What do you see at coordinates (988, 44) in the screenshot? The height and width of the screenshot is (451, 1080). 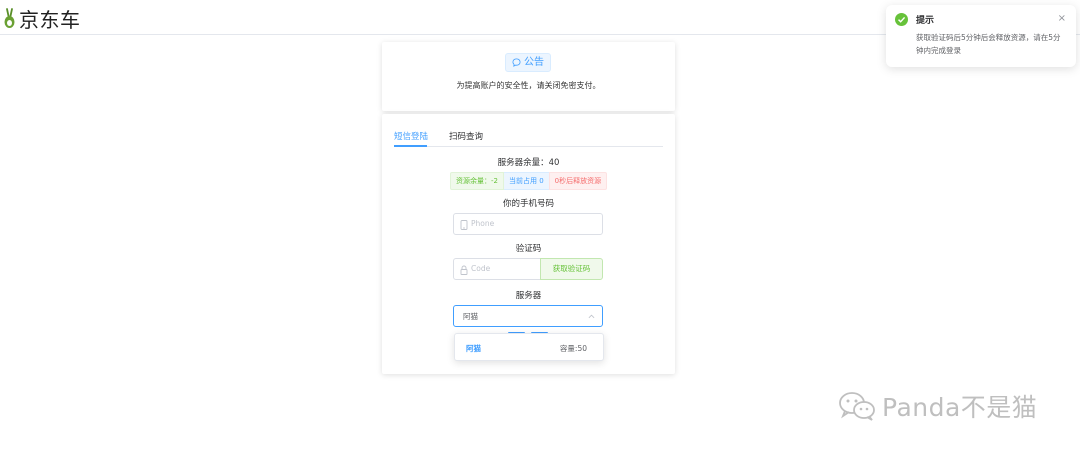 I see `toast-message: 获取验证码后5分钟后会释放资源，请在5分钟内完成登录` at bounding box center [988, 44].